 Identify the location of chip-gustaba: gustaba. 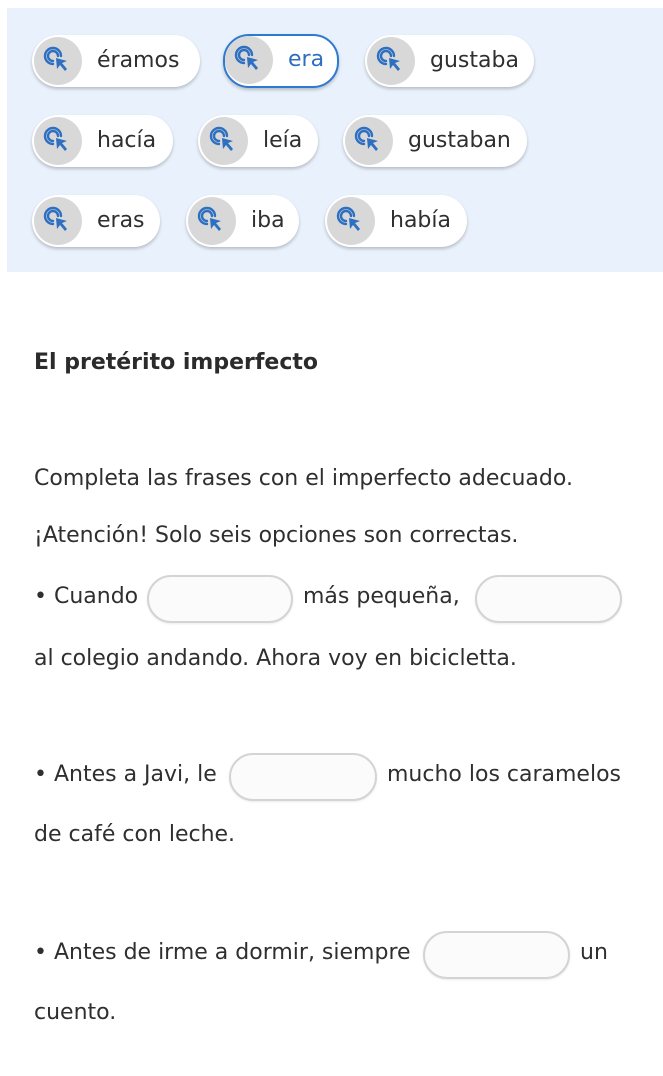
(449, 61).